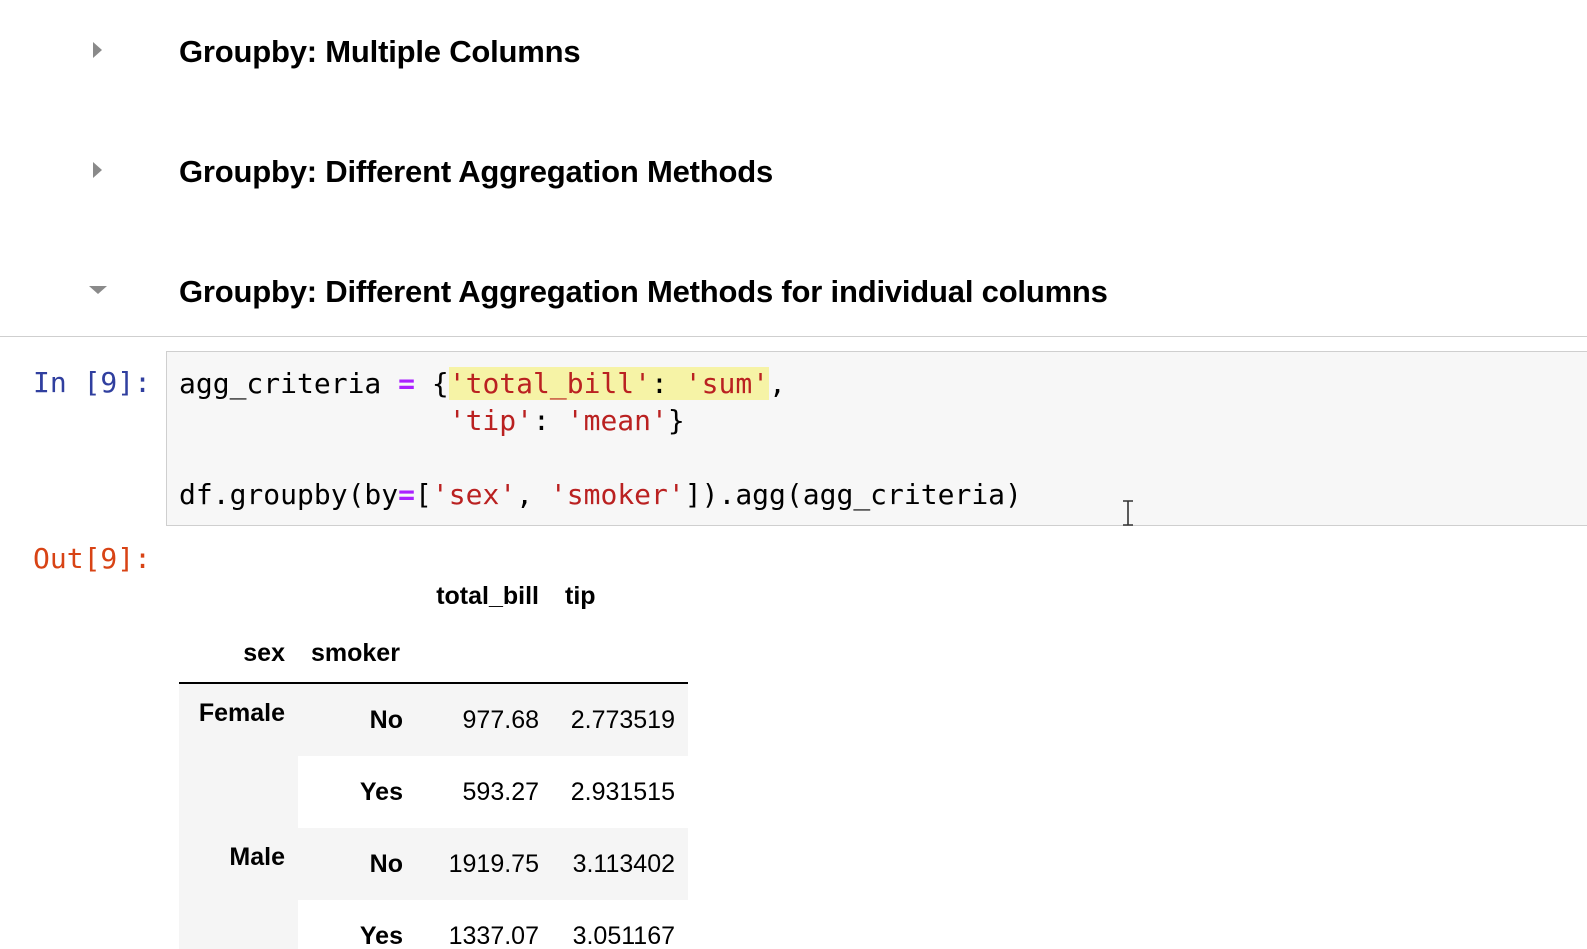 The image size is (1587, 949). What do you see at coordinates (566, 420) in the screenshot?
I see `code-line-2: 'tip': 'mean'}` at bounding box center [566, 420].